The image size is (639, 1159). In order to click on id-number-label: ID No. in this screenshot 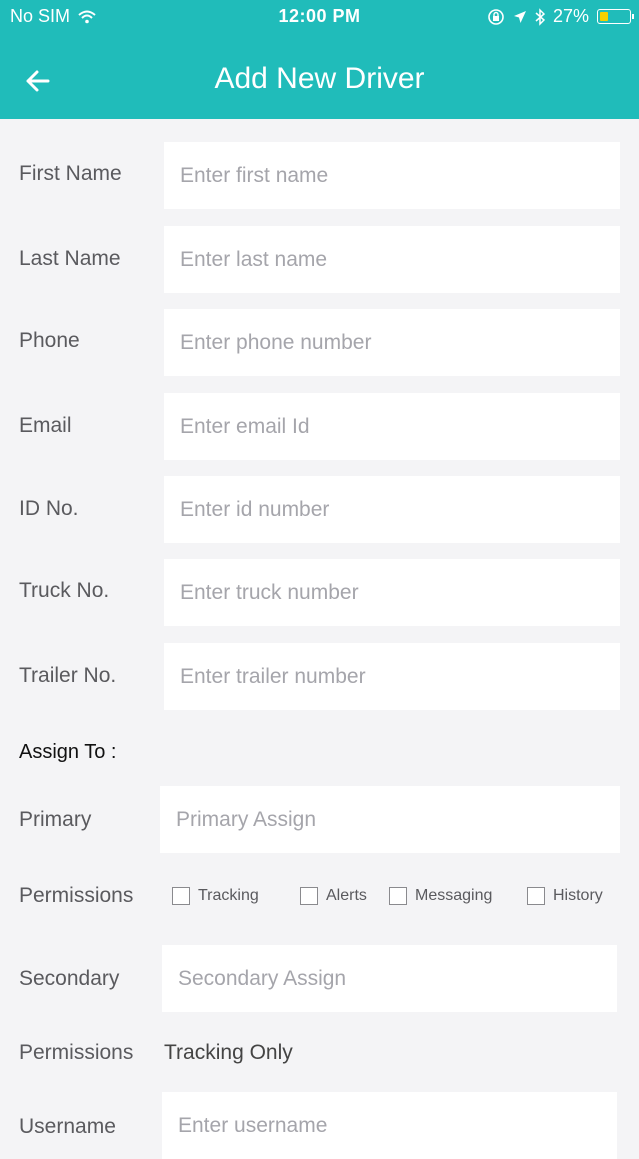, I will do `click(49, 508)`.